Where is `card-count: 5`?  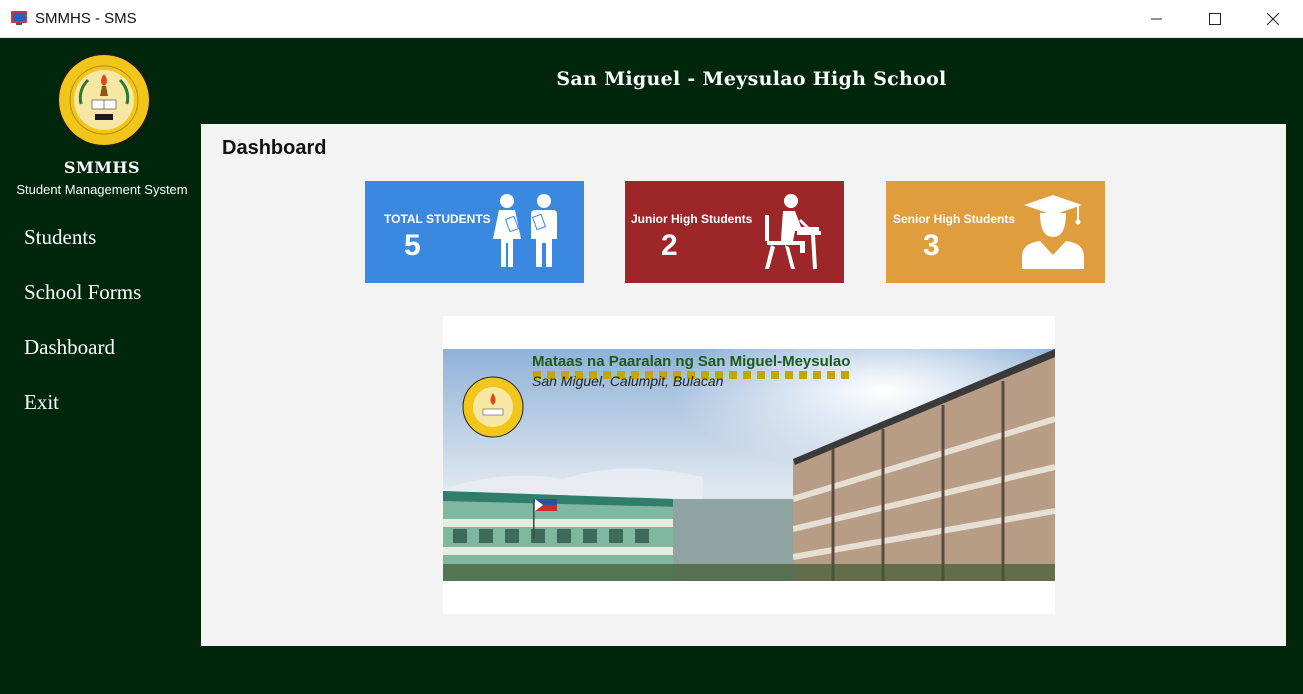 card-count: 5 is located at coordinates (412, 245).